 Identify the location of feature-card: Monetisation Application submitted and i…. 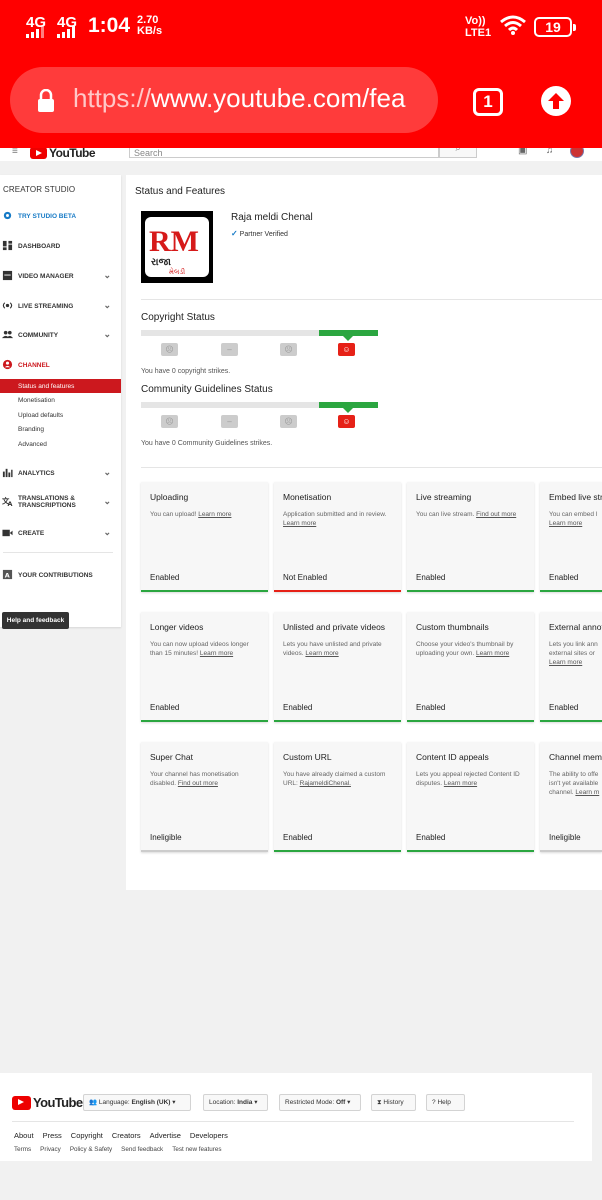
(337, 537).